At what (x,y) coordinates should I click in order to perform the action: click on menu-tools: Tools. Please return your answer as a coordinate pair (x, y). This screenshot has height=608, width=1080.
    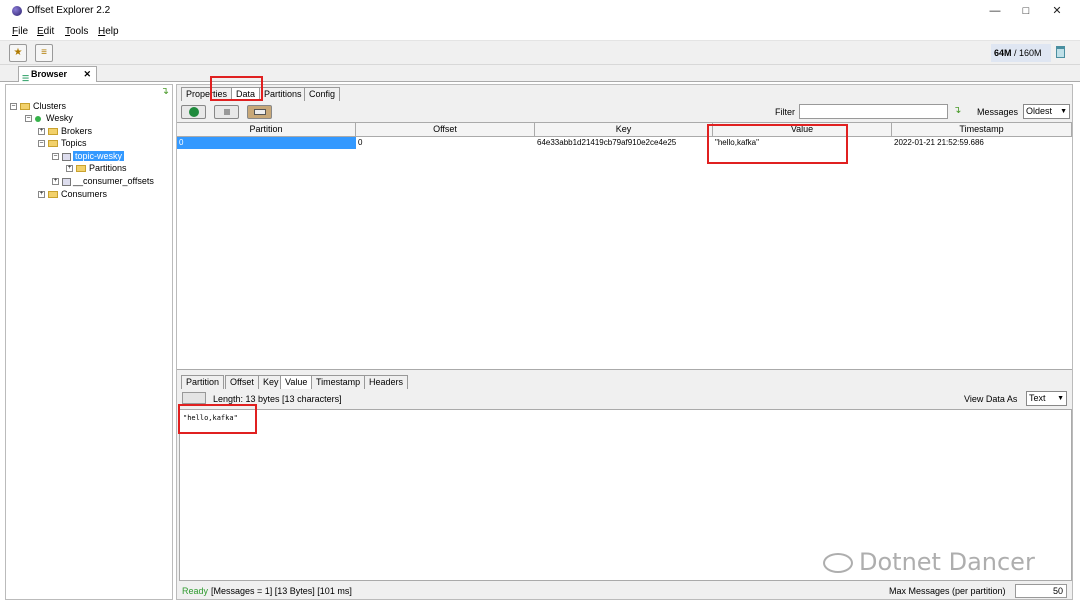
    Looking at the image, I should click on (76, 31).